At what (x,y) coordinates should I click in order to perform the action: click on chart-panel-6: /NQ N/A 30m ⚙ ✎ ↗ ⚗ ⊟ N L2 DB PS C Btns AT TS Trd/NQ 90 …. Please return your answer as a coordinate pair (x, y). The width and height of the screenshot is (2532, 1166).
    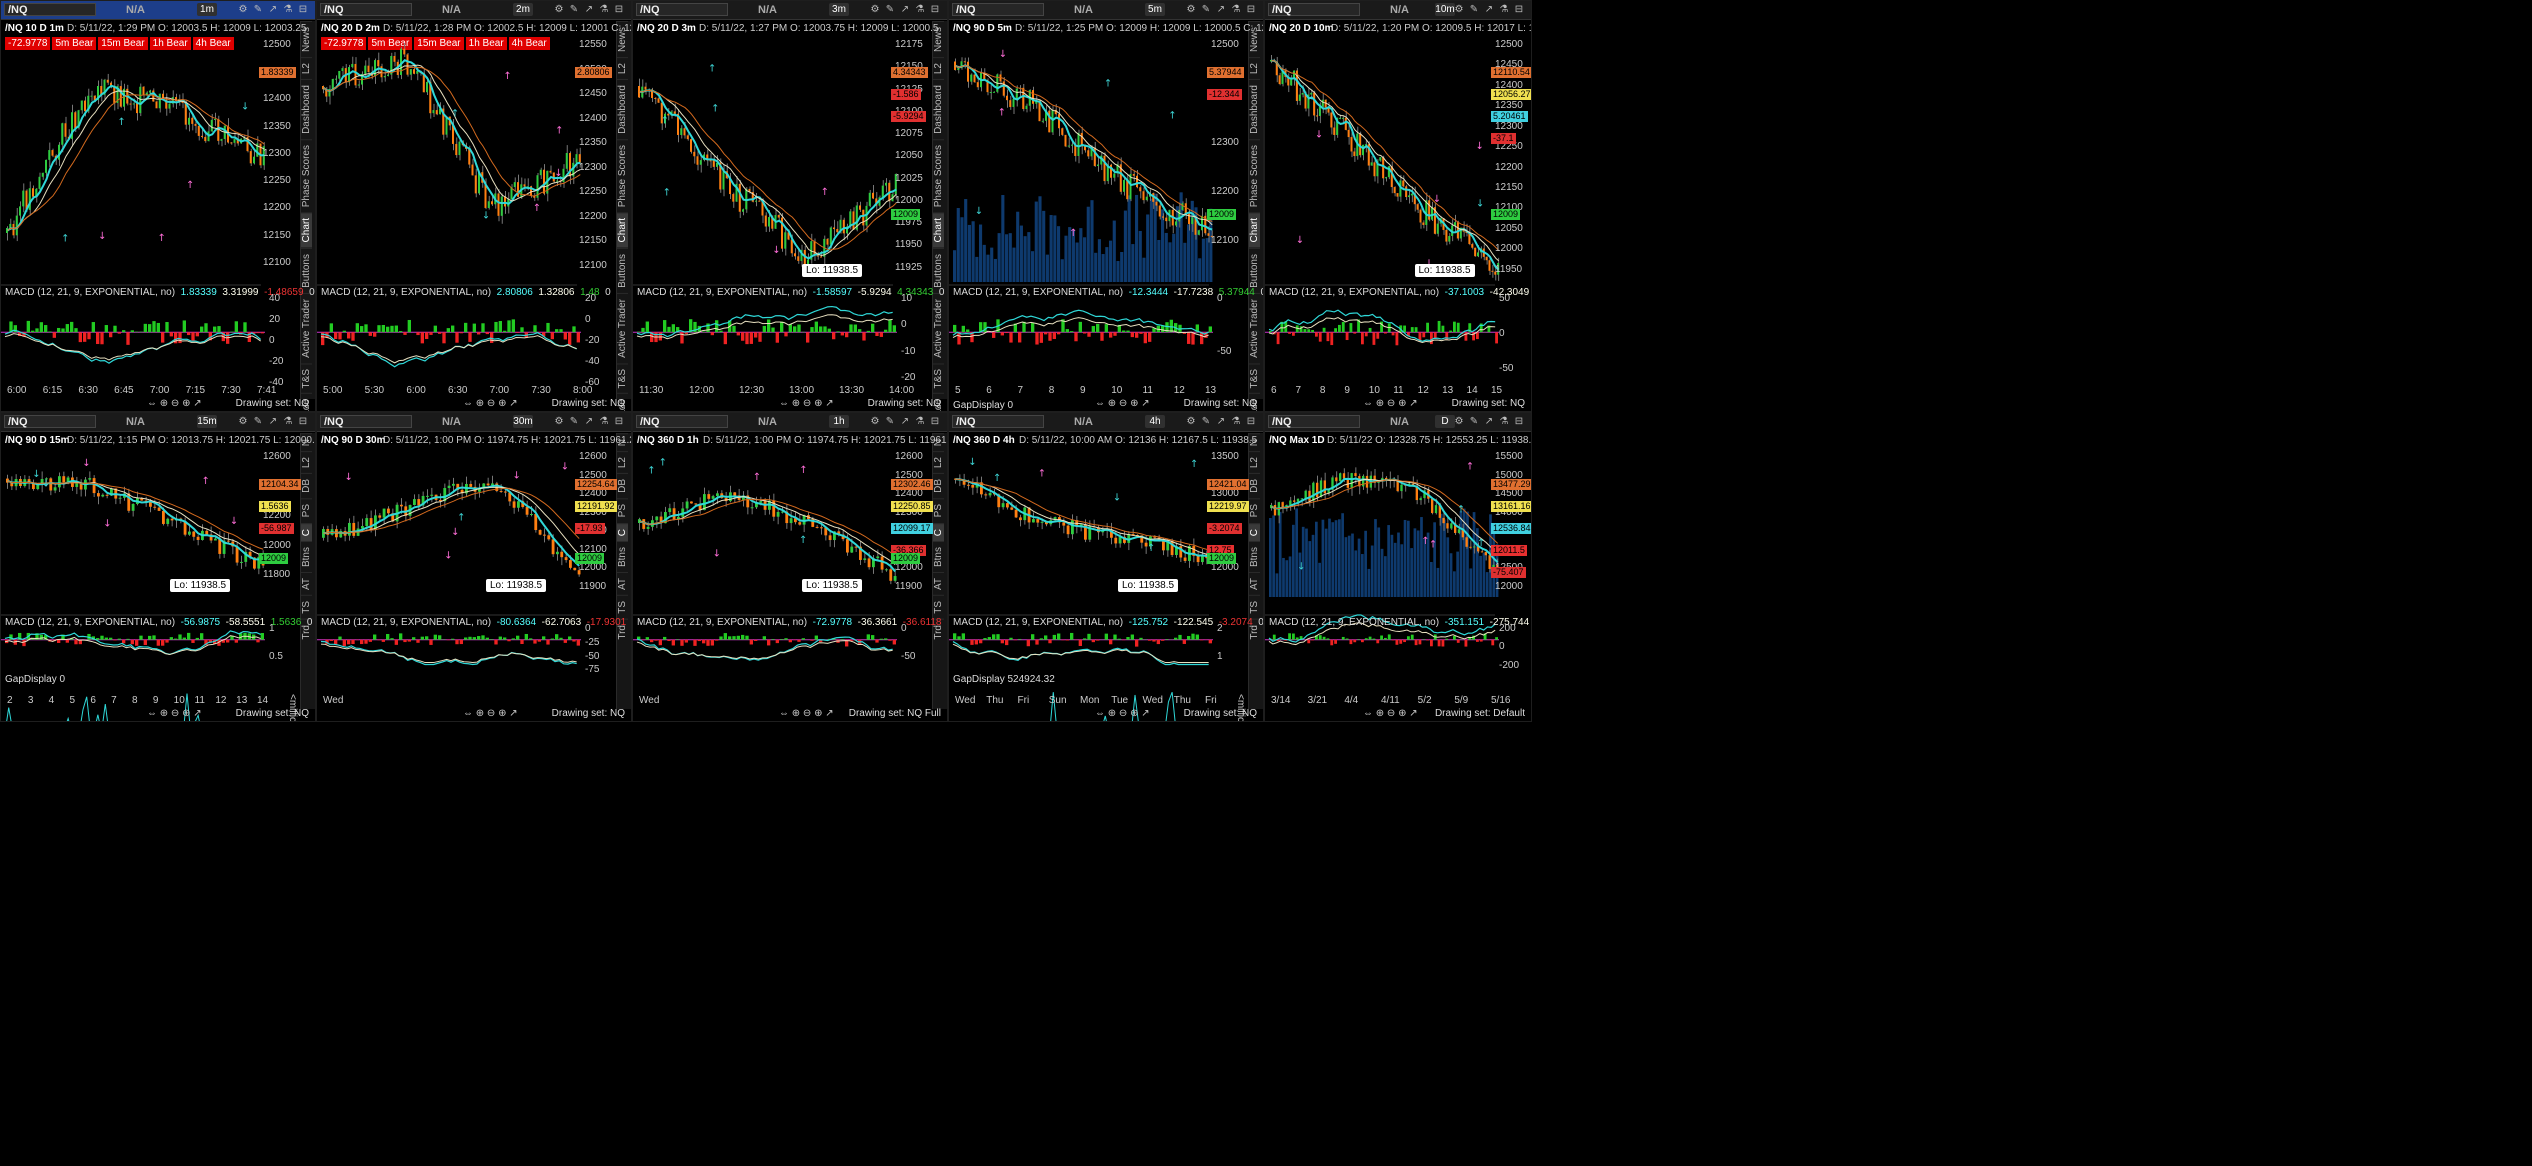
    Looking at the image, I should click on (474, 567).